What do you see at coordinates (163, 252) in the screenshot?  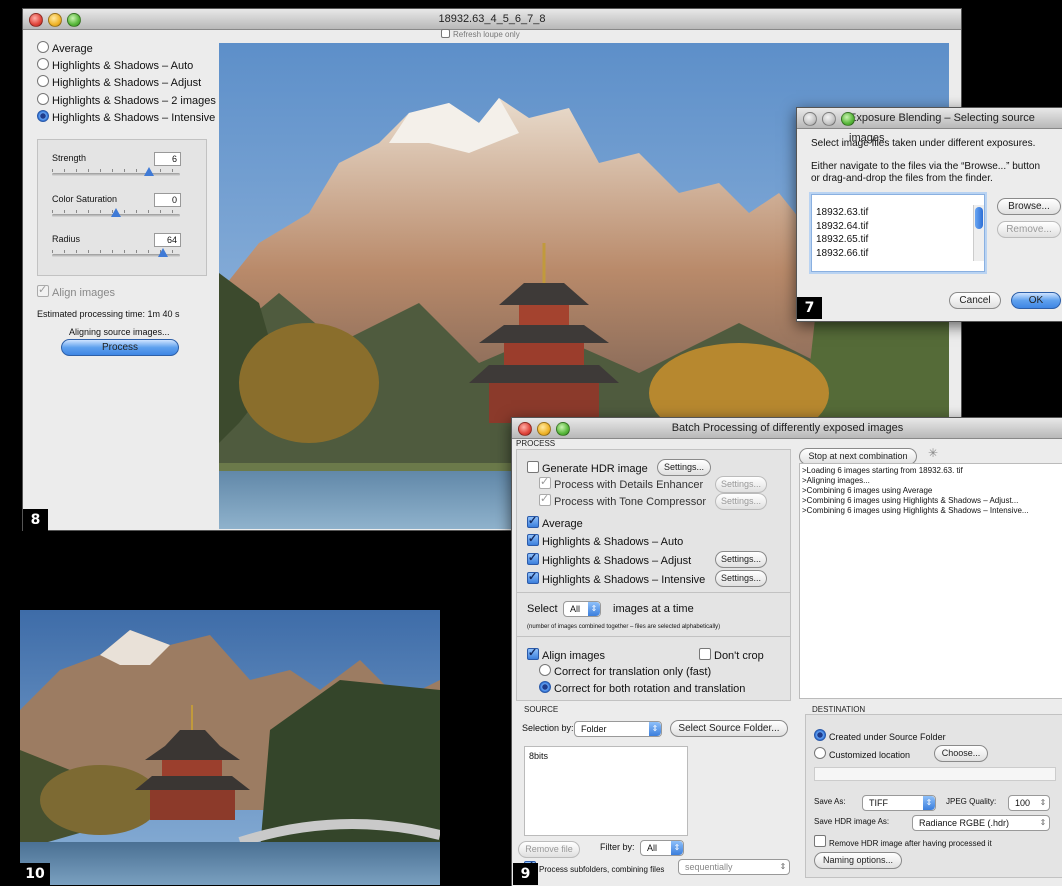 I see `radius-thumb` at bounding box center [163, 252].